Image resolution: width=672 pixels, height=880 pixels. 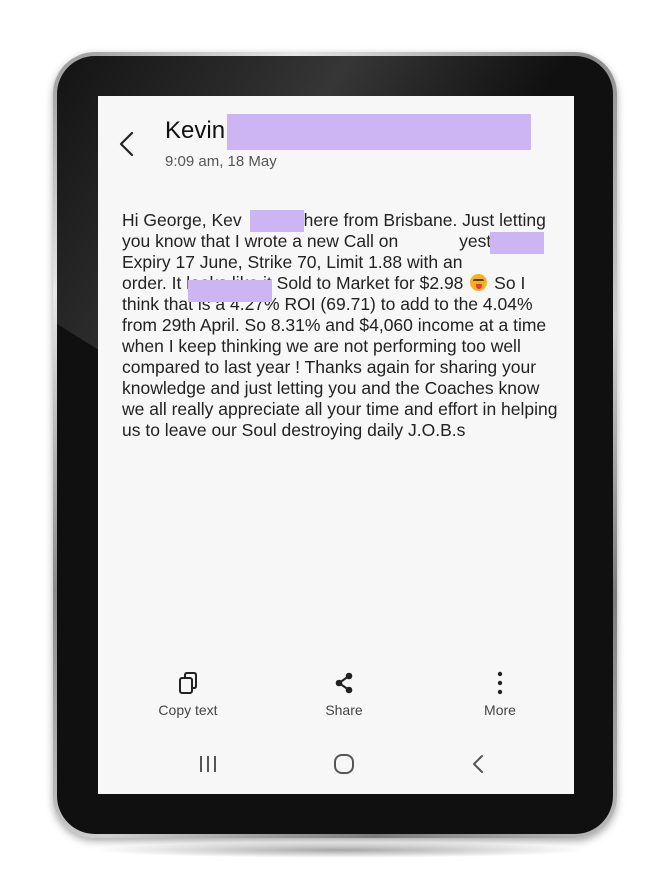 What do you see at coordinates (379, 132) in the screenshot?
I see `redacted-surname` at bounding box center [379, 132].